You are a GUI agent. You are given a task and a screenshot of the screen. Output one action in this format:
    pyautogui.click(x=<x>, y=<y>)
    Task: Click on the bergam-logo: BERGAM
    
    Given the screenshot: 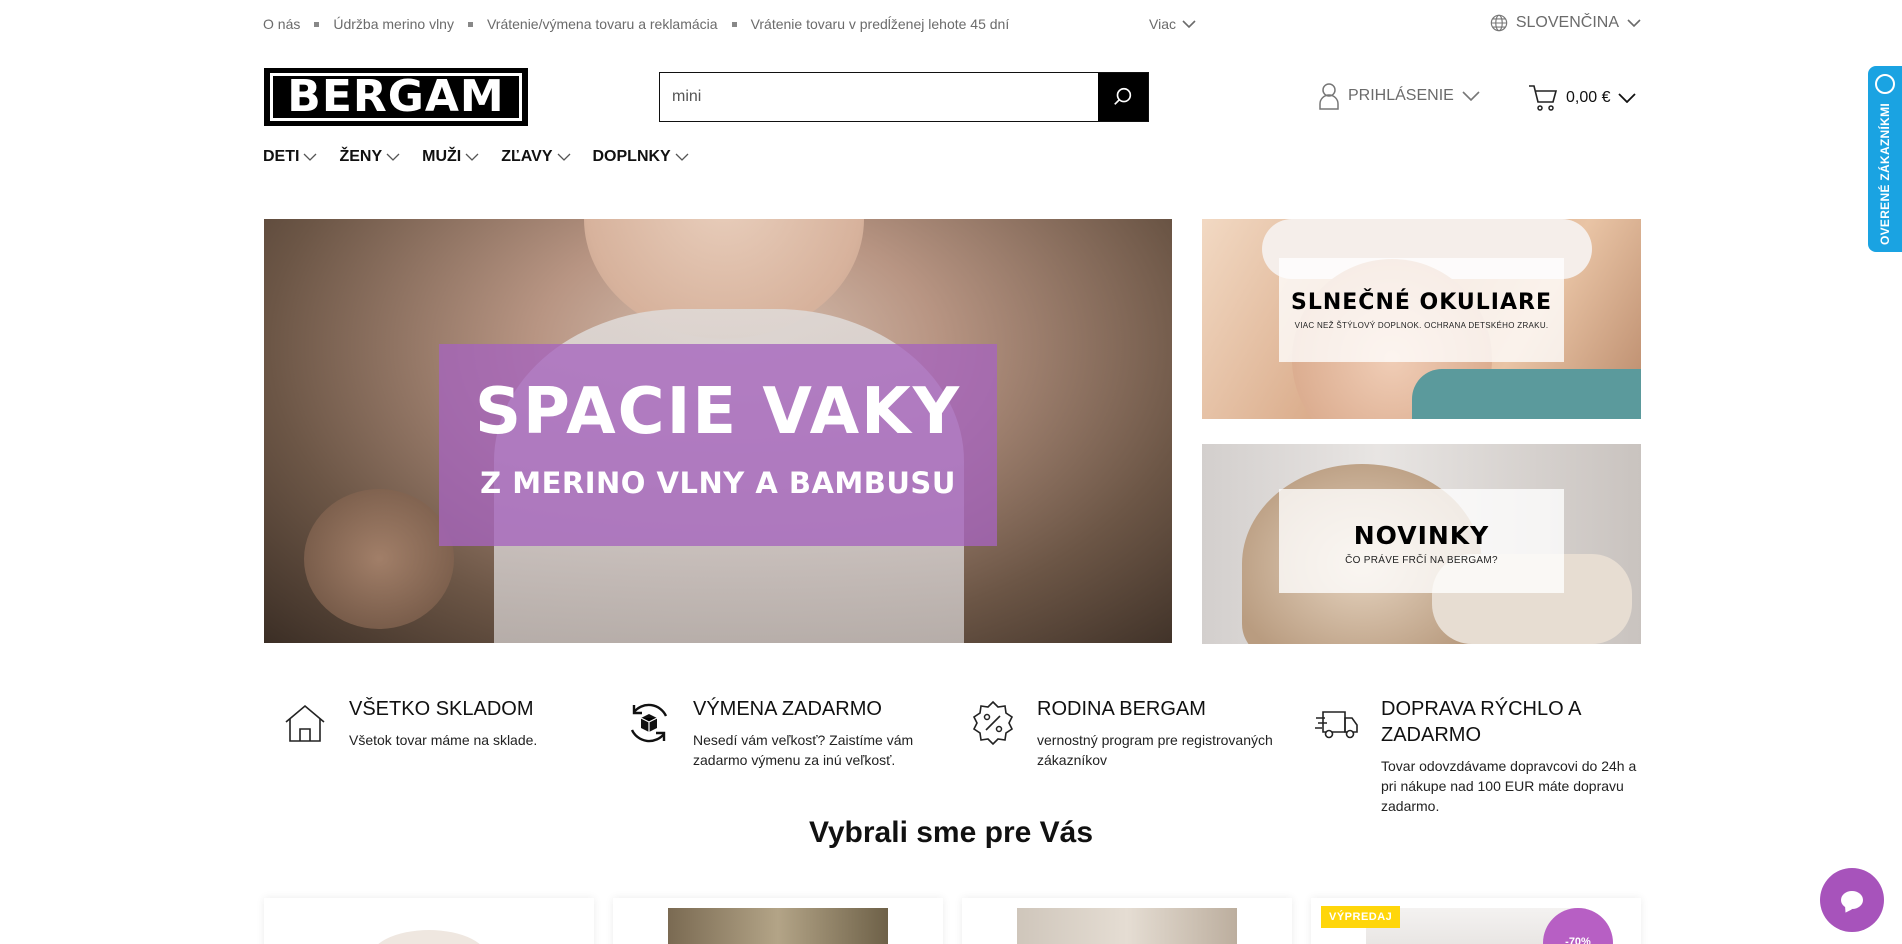 What is the action you would take?
    pyautogui.click(x=396, y=97)
    